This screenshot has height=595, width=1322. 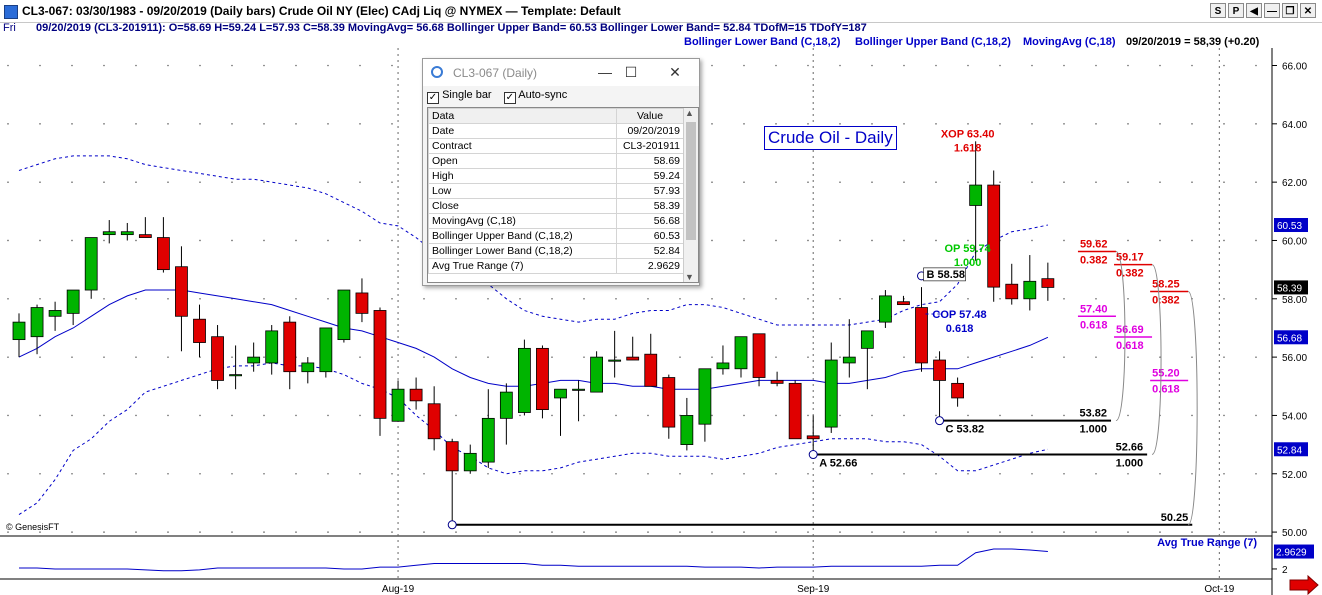 What do you see at coordinates (1285, 570) in the screenshot?
I see `atr-tick-label: 2` at bounding box center [1285, 570].